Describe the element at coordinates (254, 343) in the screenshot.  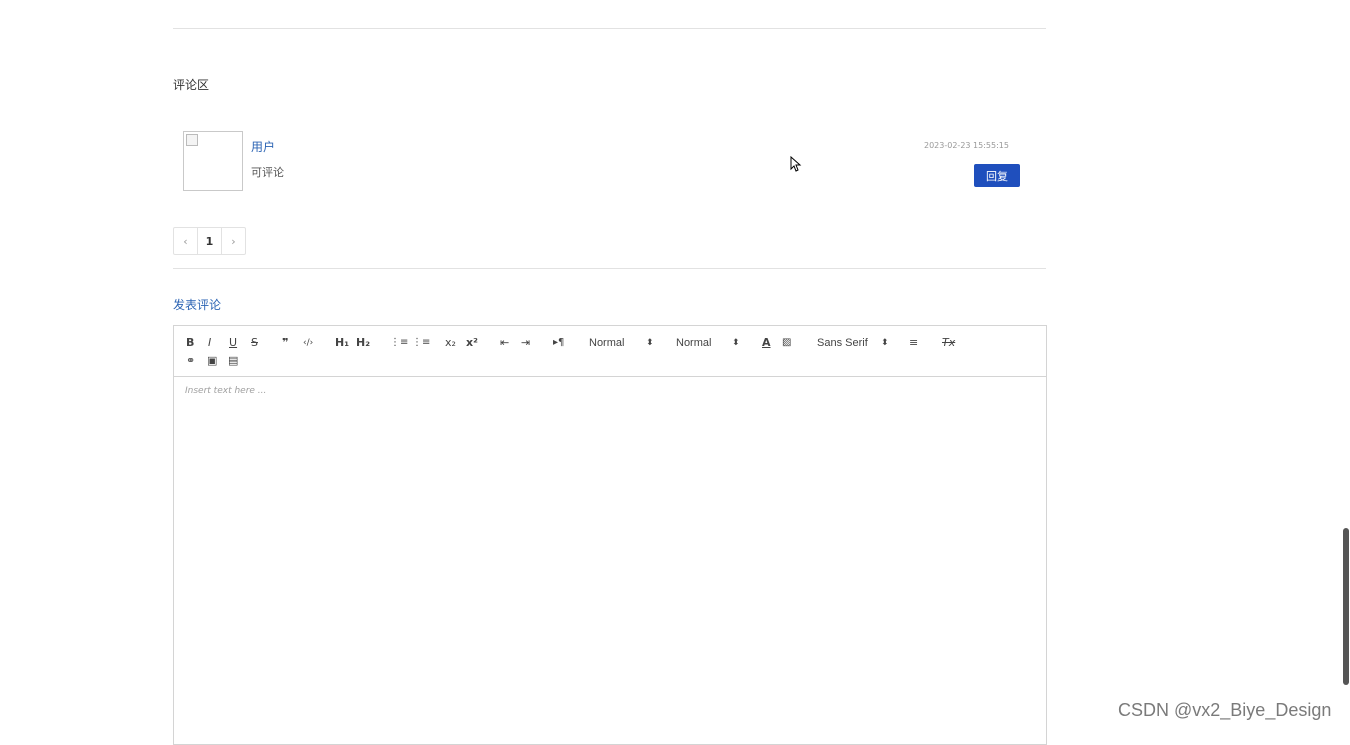
I see `strike-button: S` at that location.